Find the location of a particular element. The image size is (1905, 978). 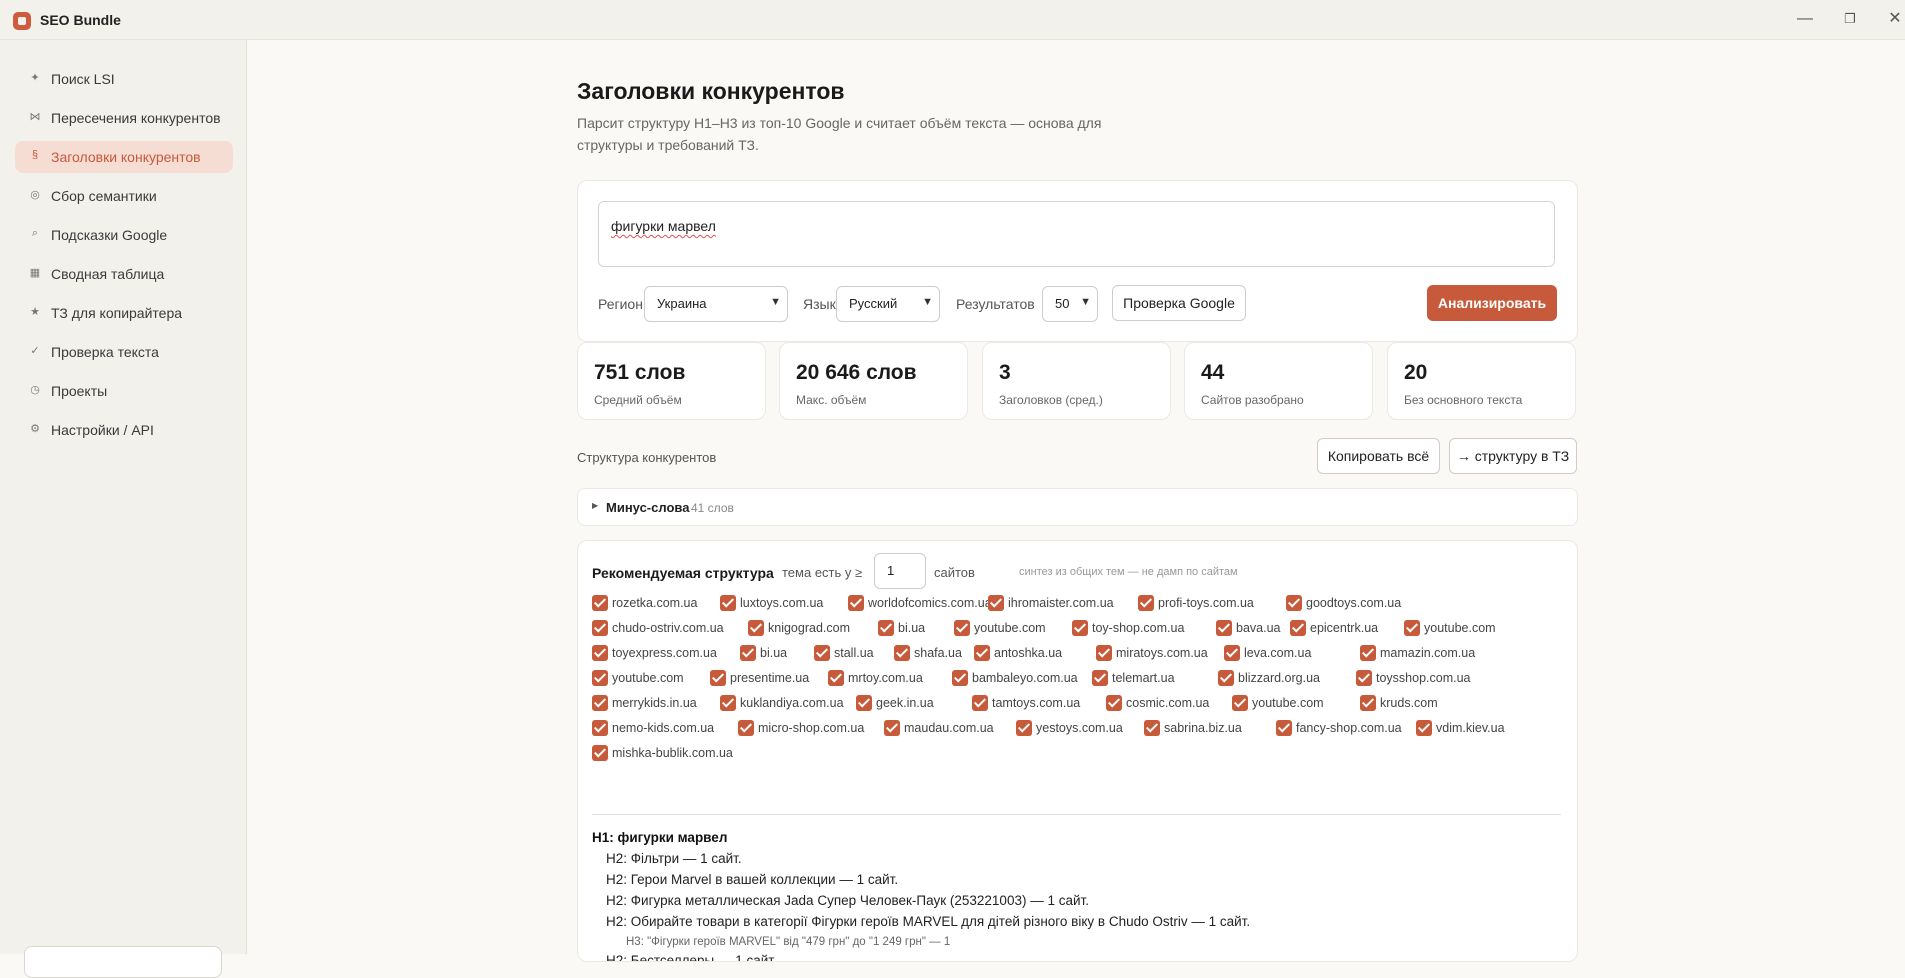

sidebar-item-summary-table: ▦ Сводная таблица is located at coordinates (124, 274).